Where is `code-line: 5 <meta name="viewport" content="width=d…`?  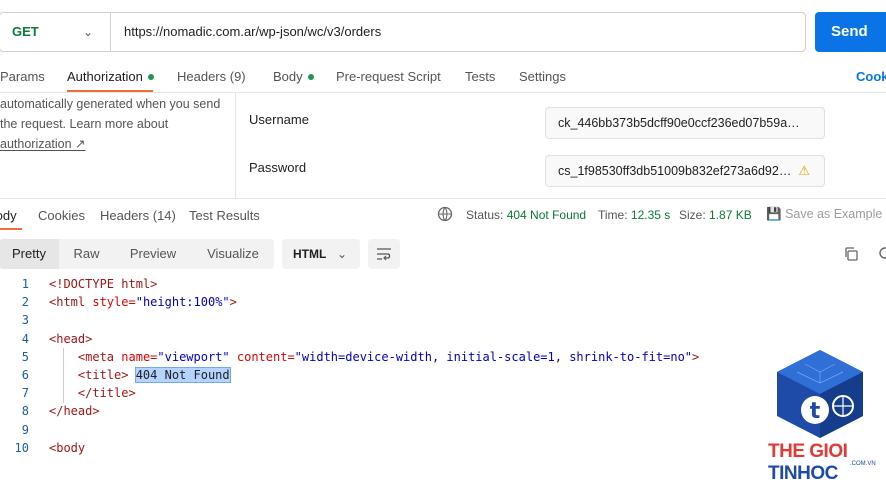 code-line: 5 <meta name="viewport" content="width=d… is located at coordinates (380, 357).